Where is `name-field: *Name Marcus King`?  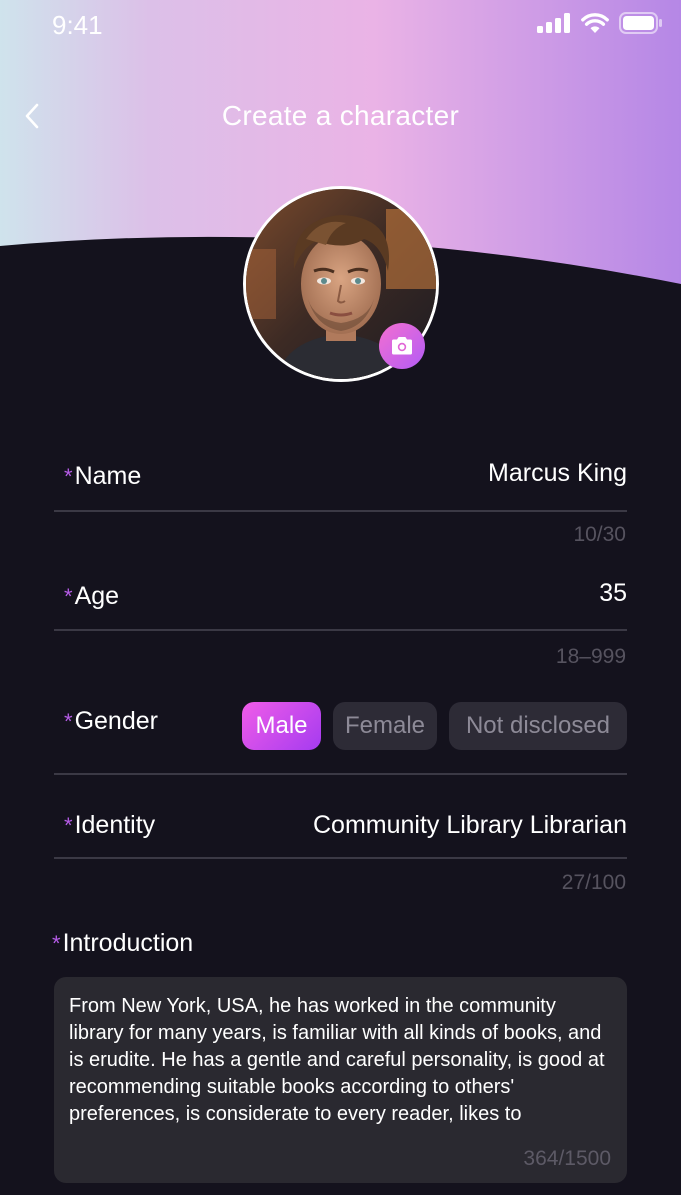
name-field: *Name Marcus King is located at coordinates (340, 476).